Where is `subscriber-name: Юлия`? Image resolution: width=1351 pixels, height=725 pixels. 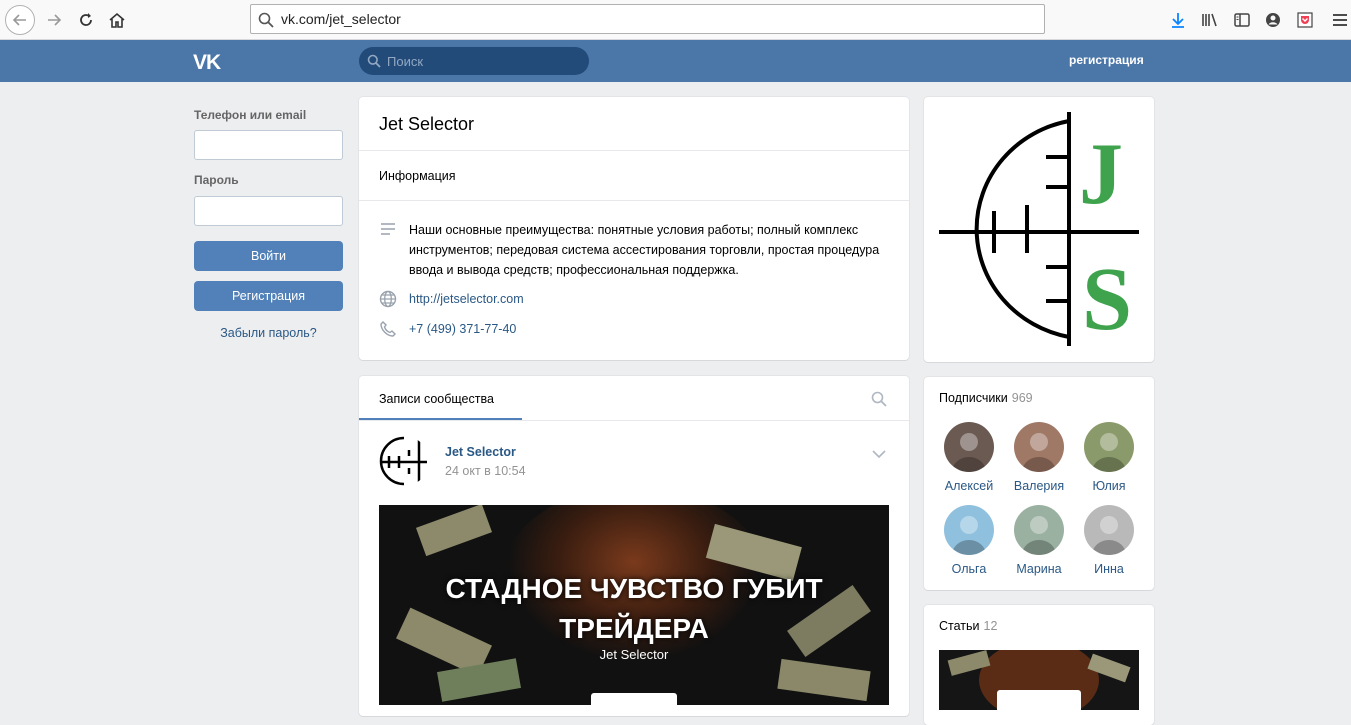 subscriber-name: Юлия is located at coordinates (1109, 486).